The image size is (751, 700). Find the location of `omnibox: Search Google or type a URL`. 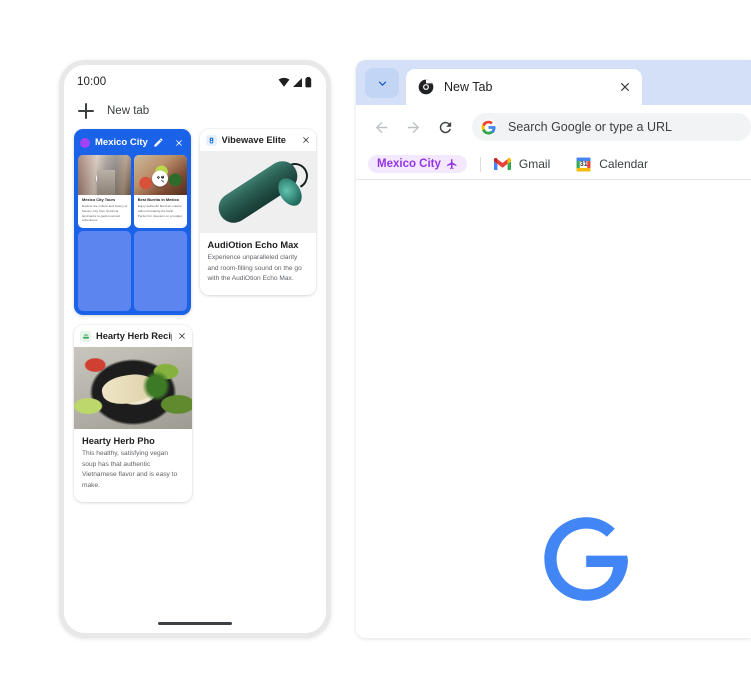

omnibox: Search Google or type a URL is located at coordinates (611, 127).